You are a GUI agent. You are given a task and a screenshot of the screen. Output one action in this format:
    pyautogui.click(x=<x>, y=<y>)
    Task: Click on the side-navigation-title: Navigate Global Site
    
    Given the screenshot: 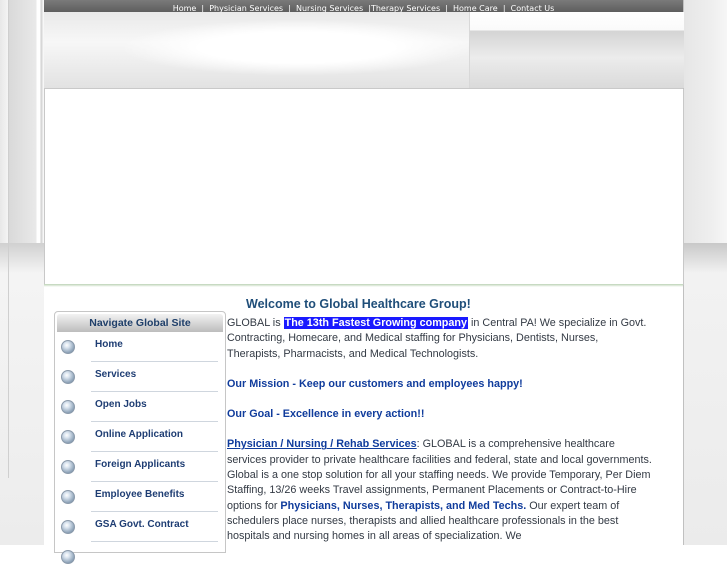 What is the action you would take?
    pyautogui.click(x=140, y=323)
    